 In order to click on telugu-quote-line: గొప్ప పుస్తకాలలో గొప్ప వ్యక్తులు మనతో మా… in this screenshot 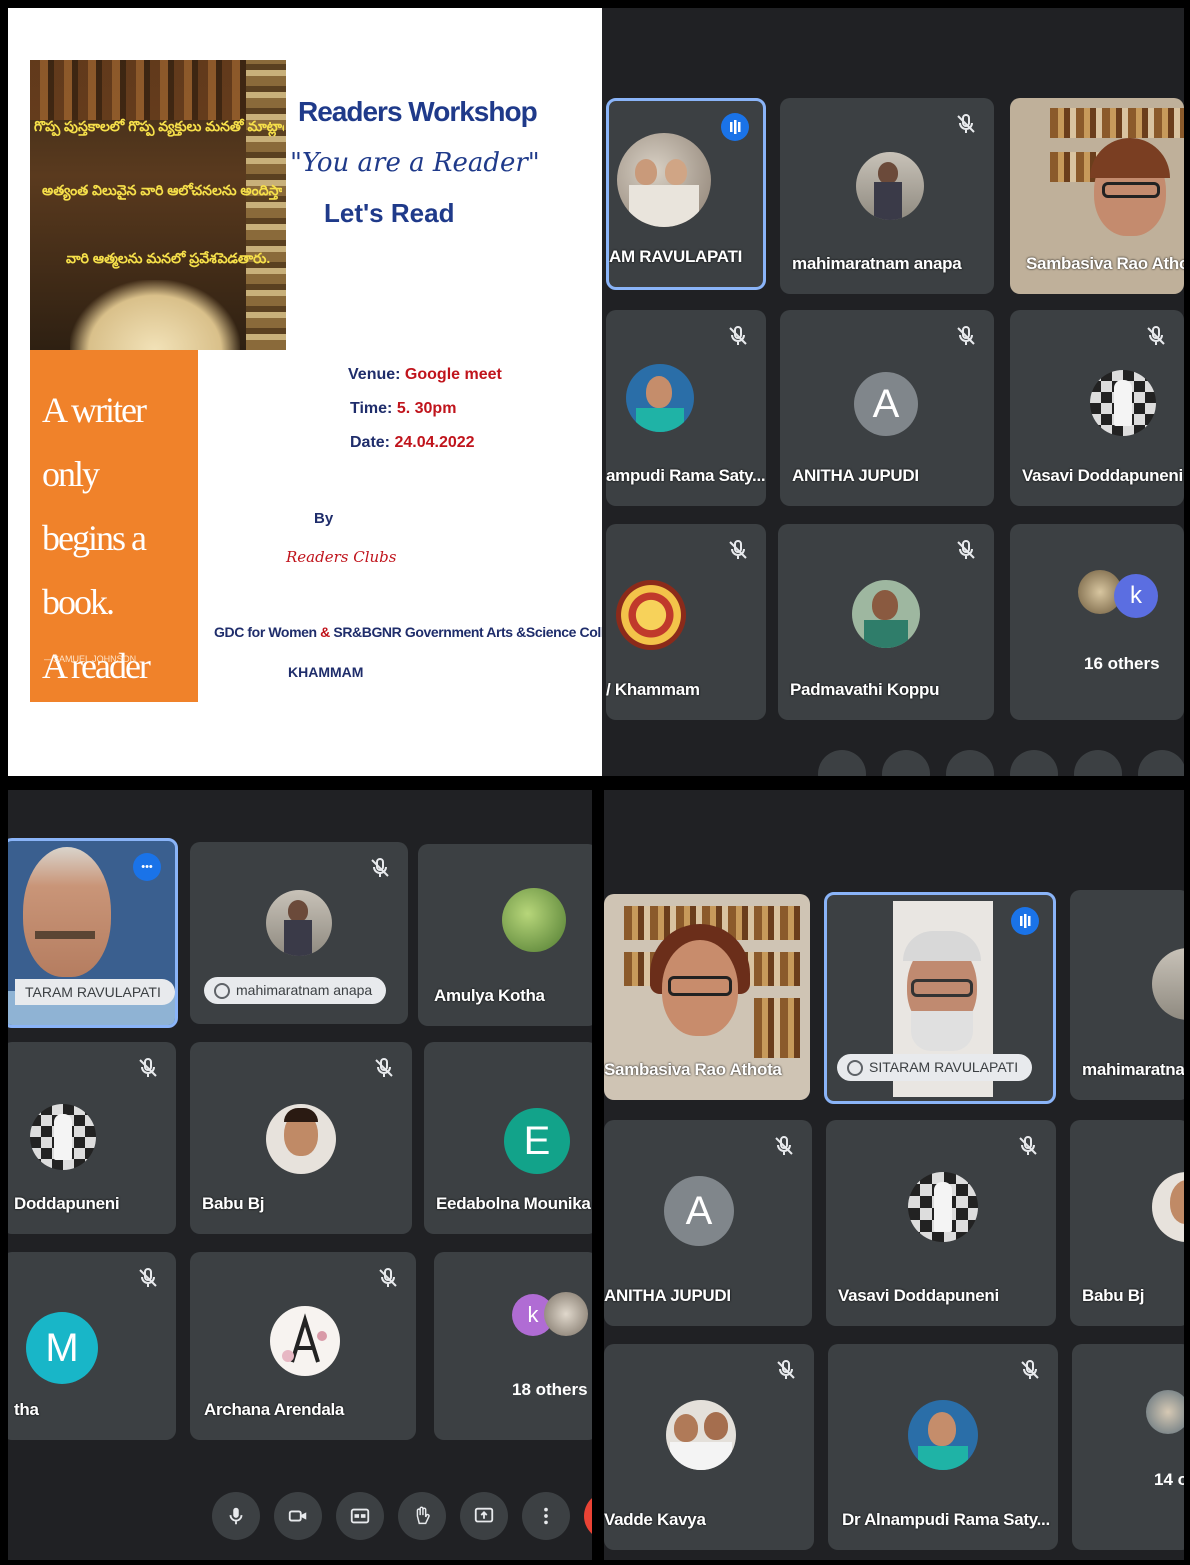, I will do `click(159, 126)`.